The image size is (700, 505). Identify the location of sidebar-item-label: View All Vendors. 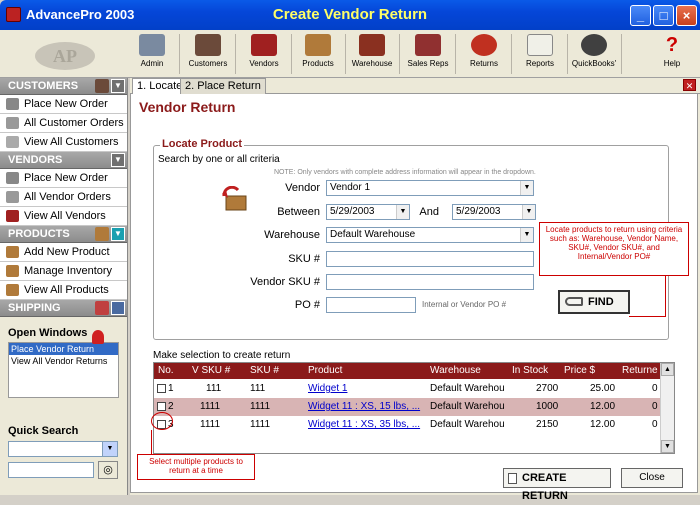
(65, 216).